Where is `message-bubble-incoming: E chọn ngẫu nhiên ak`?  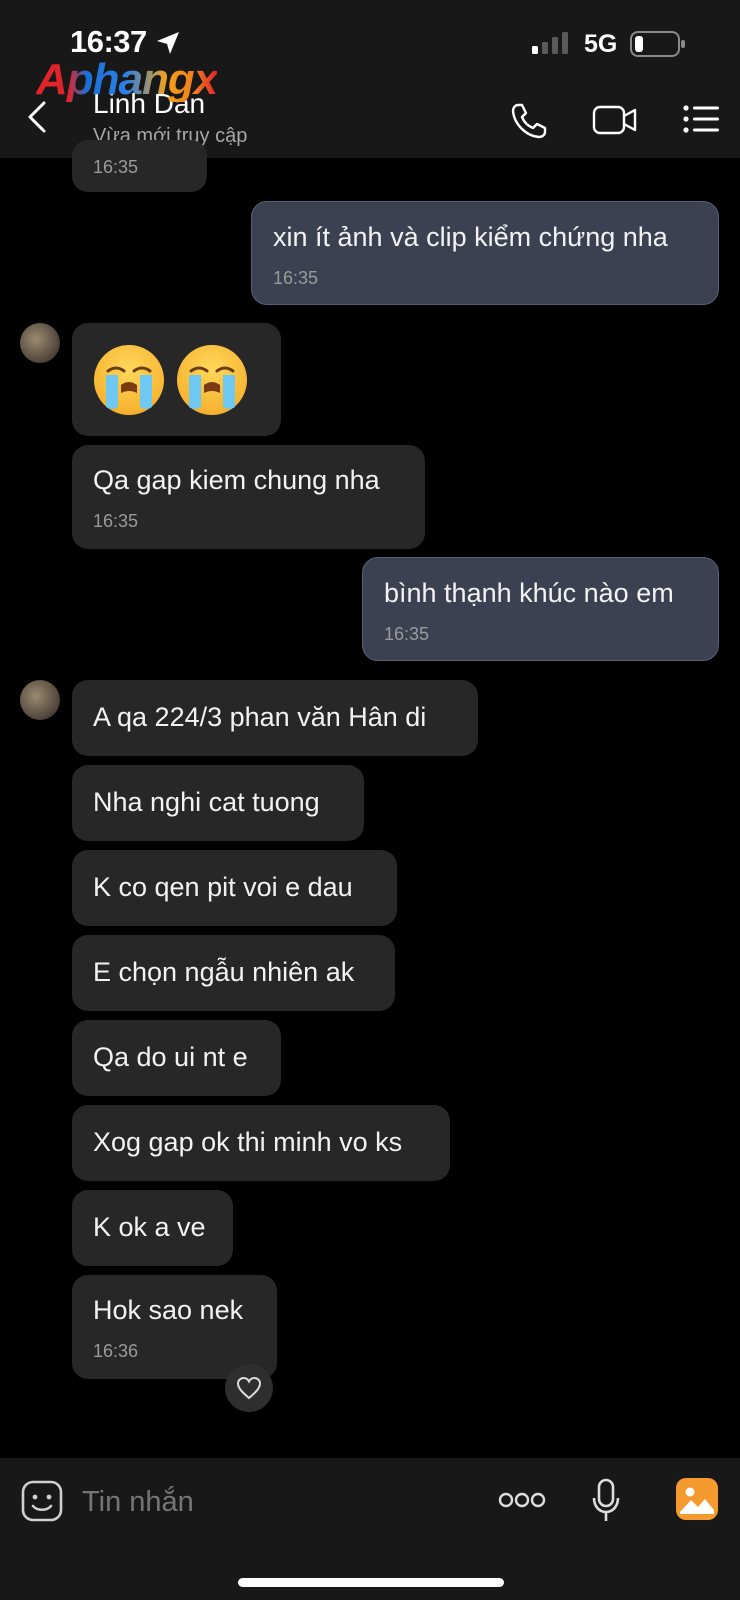 message-bubble-incoming: E chọn ngẫu nhiên ak is located at coordinates (233, 973).